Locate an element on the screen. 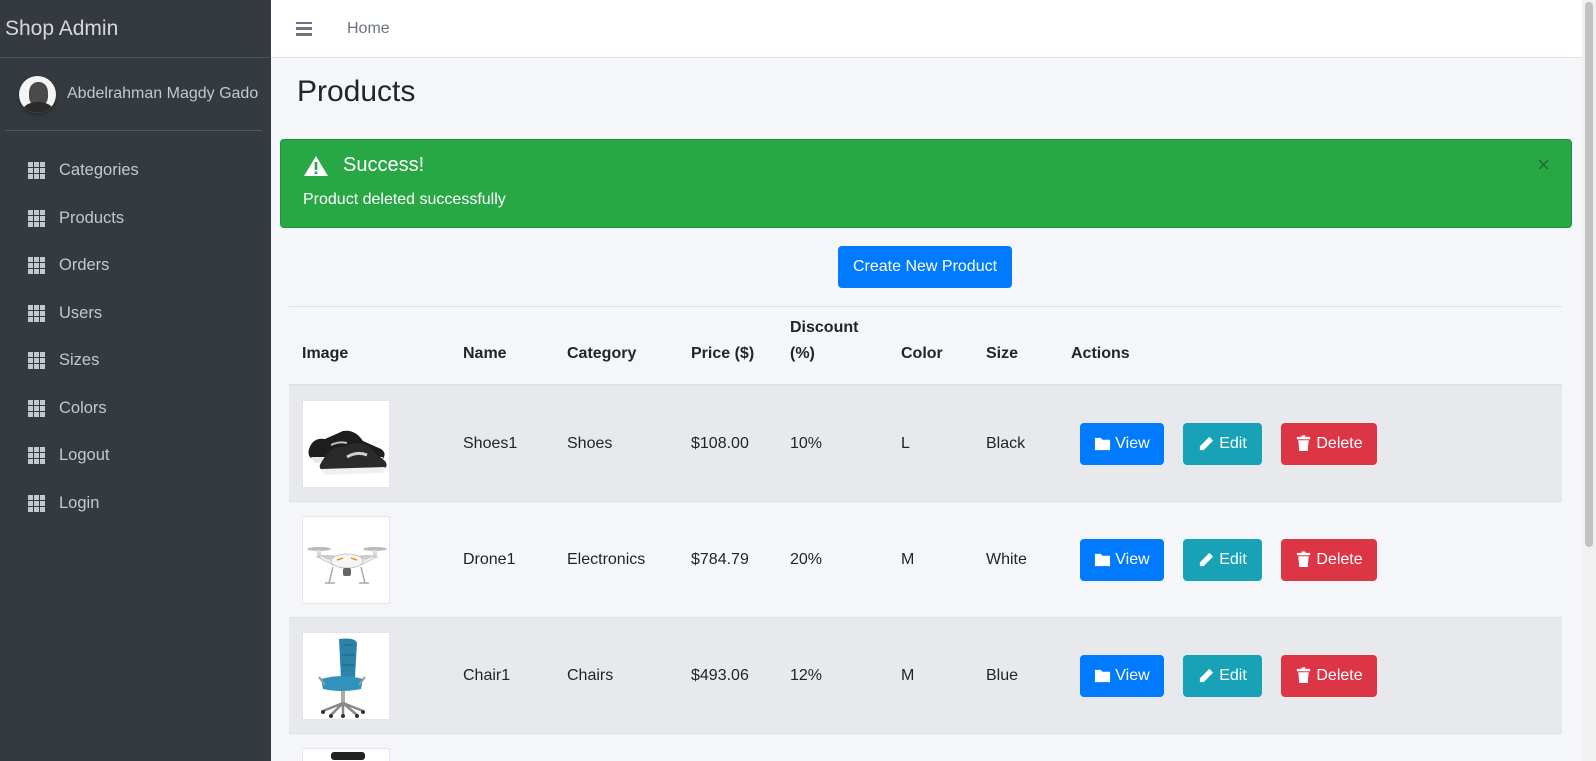  brand-link: Shop Admin is located at coordinates (135, 29).